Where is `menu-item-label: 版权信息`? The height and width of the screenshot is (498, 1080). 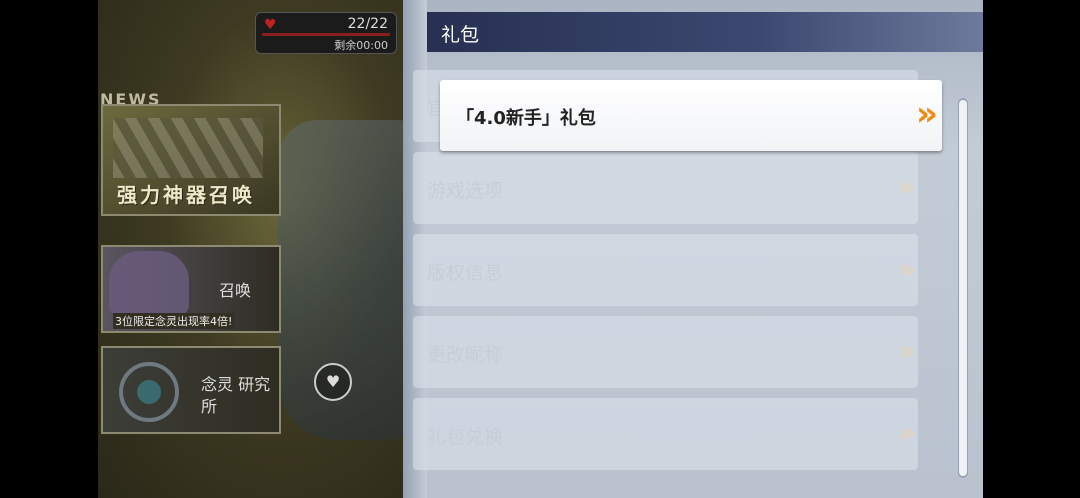 menu-item-label: 版权信息 is located at coordinates (465, 273).